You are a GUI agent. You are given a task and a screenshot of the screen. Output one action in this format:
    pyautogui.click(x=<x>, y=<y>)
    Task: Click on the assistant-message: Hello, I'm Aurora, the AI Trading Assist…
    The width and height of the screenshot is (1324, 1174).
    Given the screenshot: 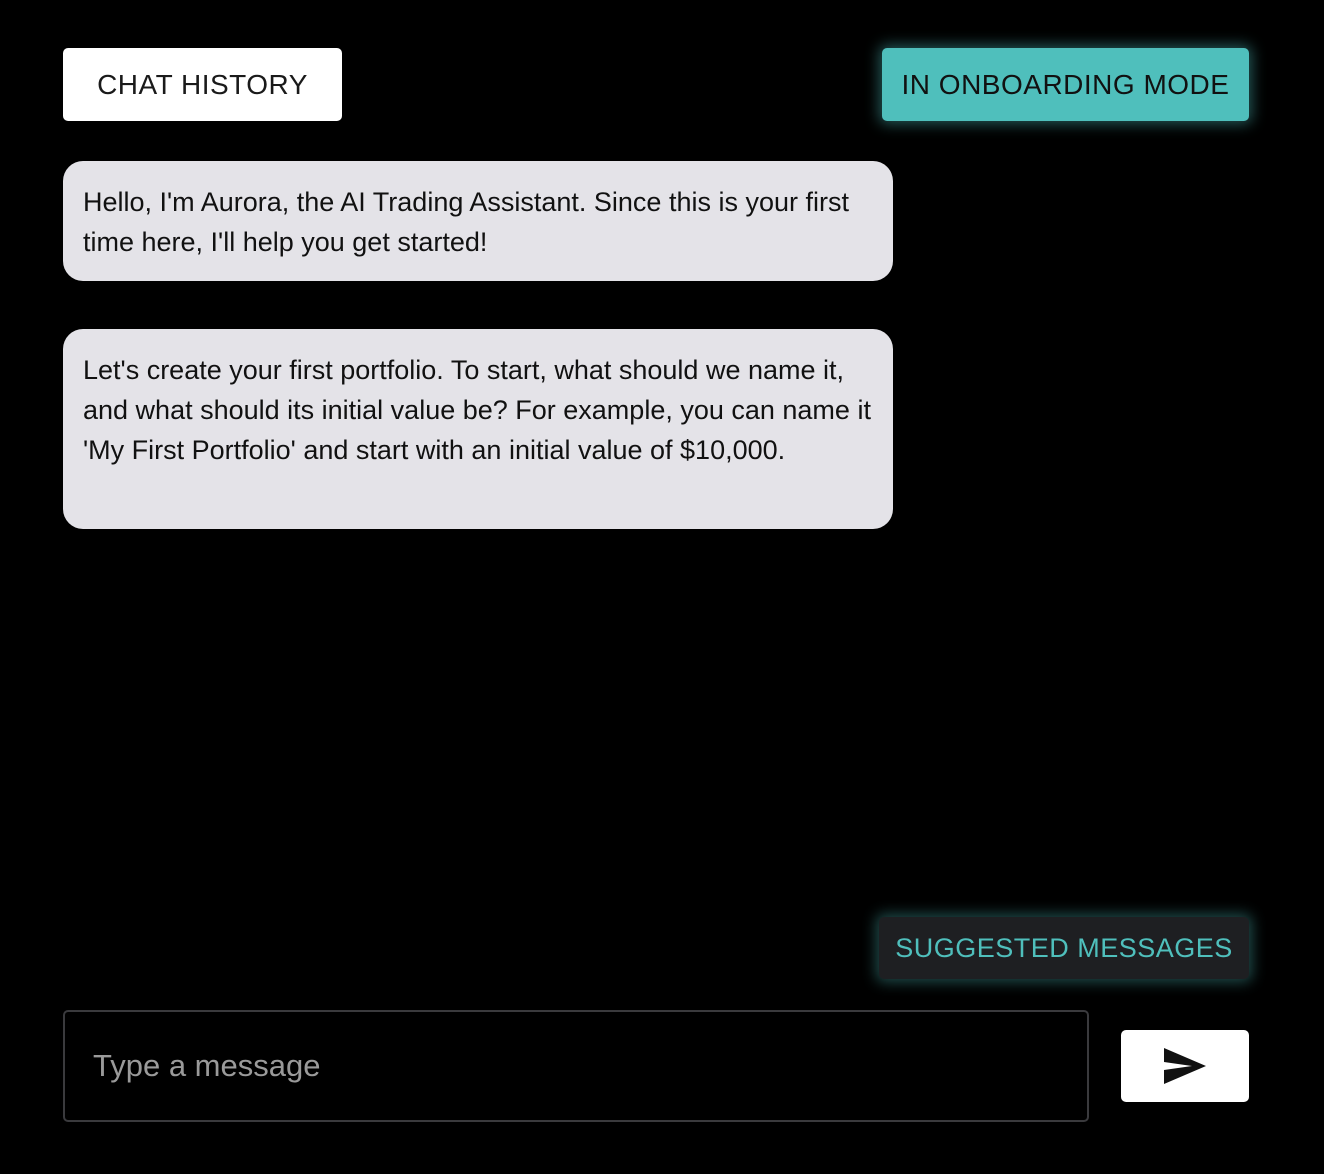 What is the action you would take?
    pyautogui.click(x=478, y=221)
    